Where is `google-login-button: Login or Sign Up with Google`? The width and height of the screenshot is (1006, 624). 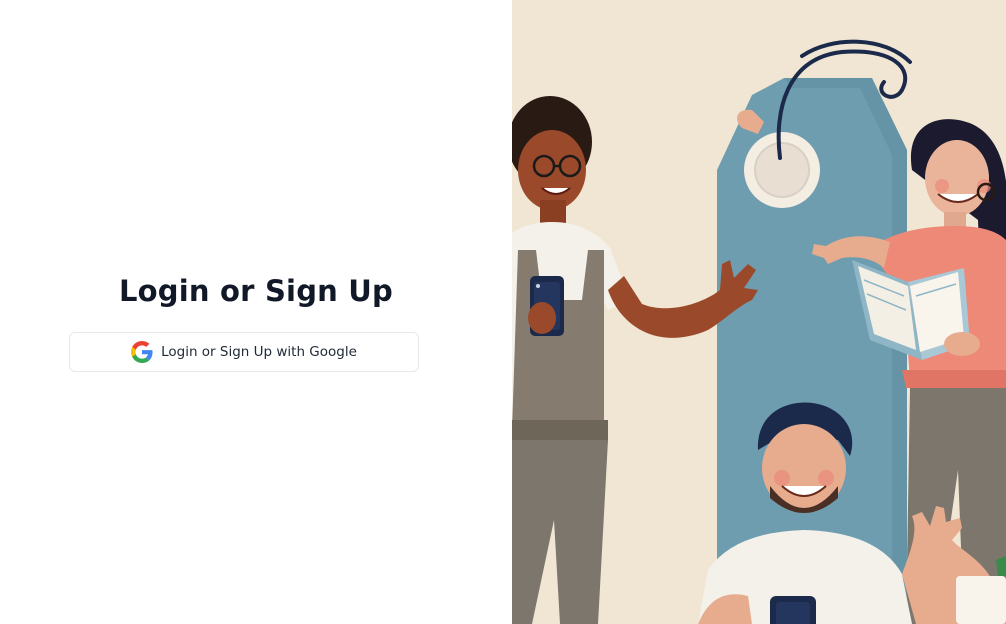 google-login-button: Login or Sign Up with Google is located at coordinates (244, 352).